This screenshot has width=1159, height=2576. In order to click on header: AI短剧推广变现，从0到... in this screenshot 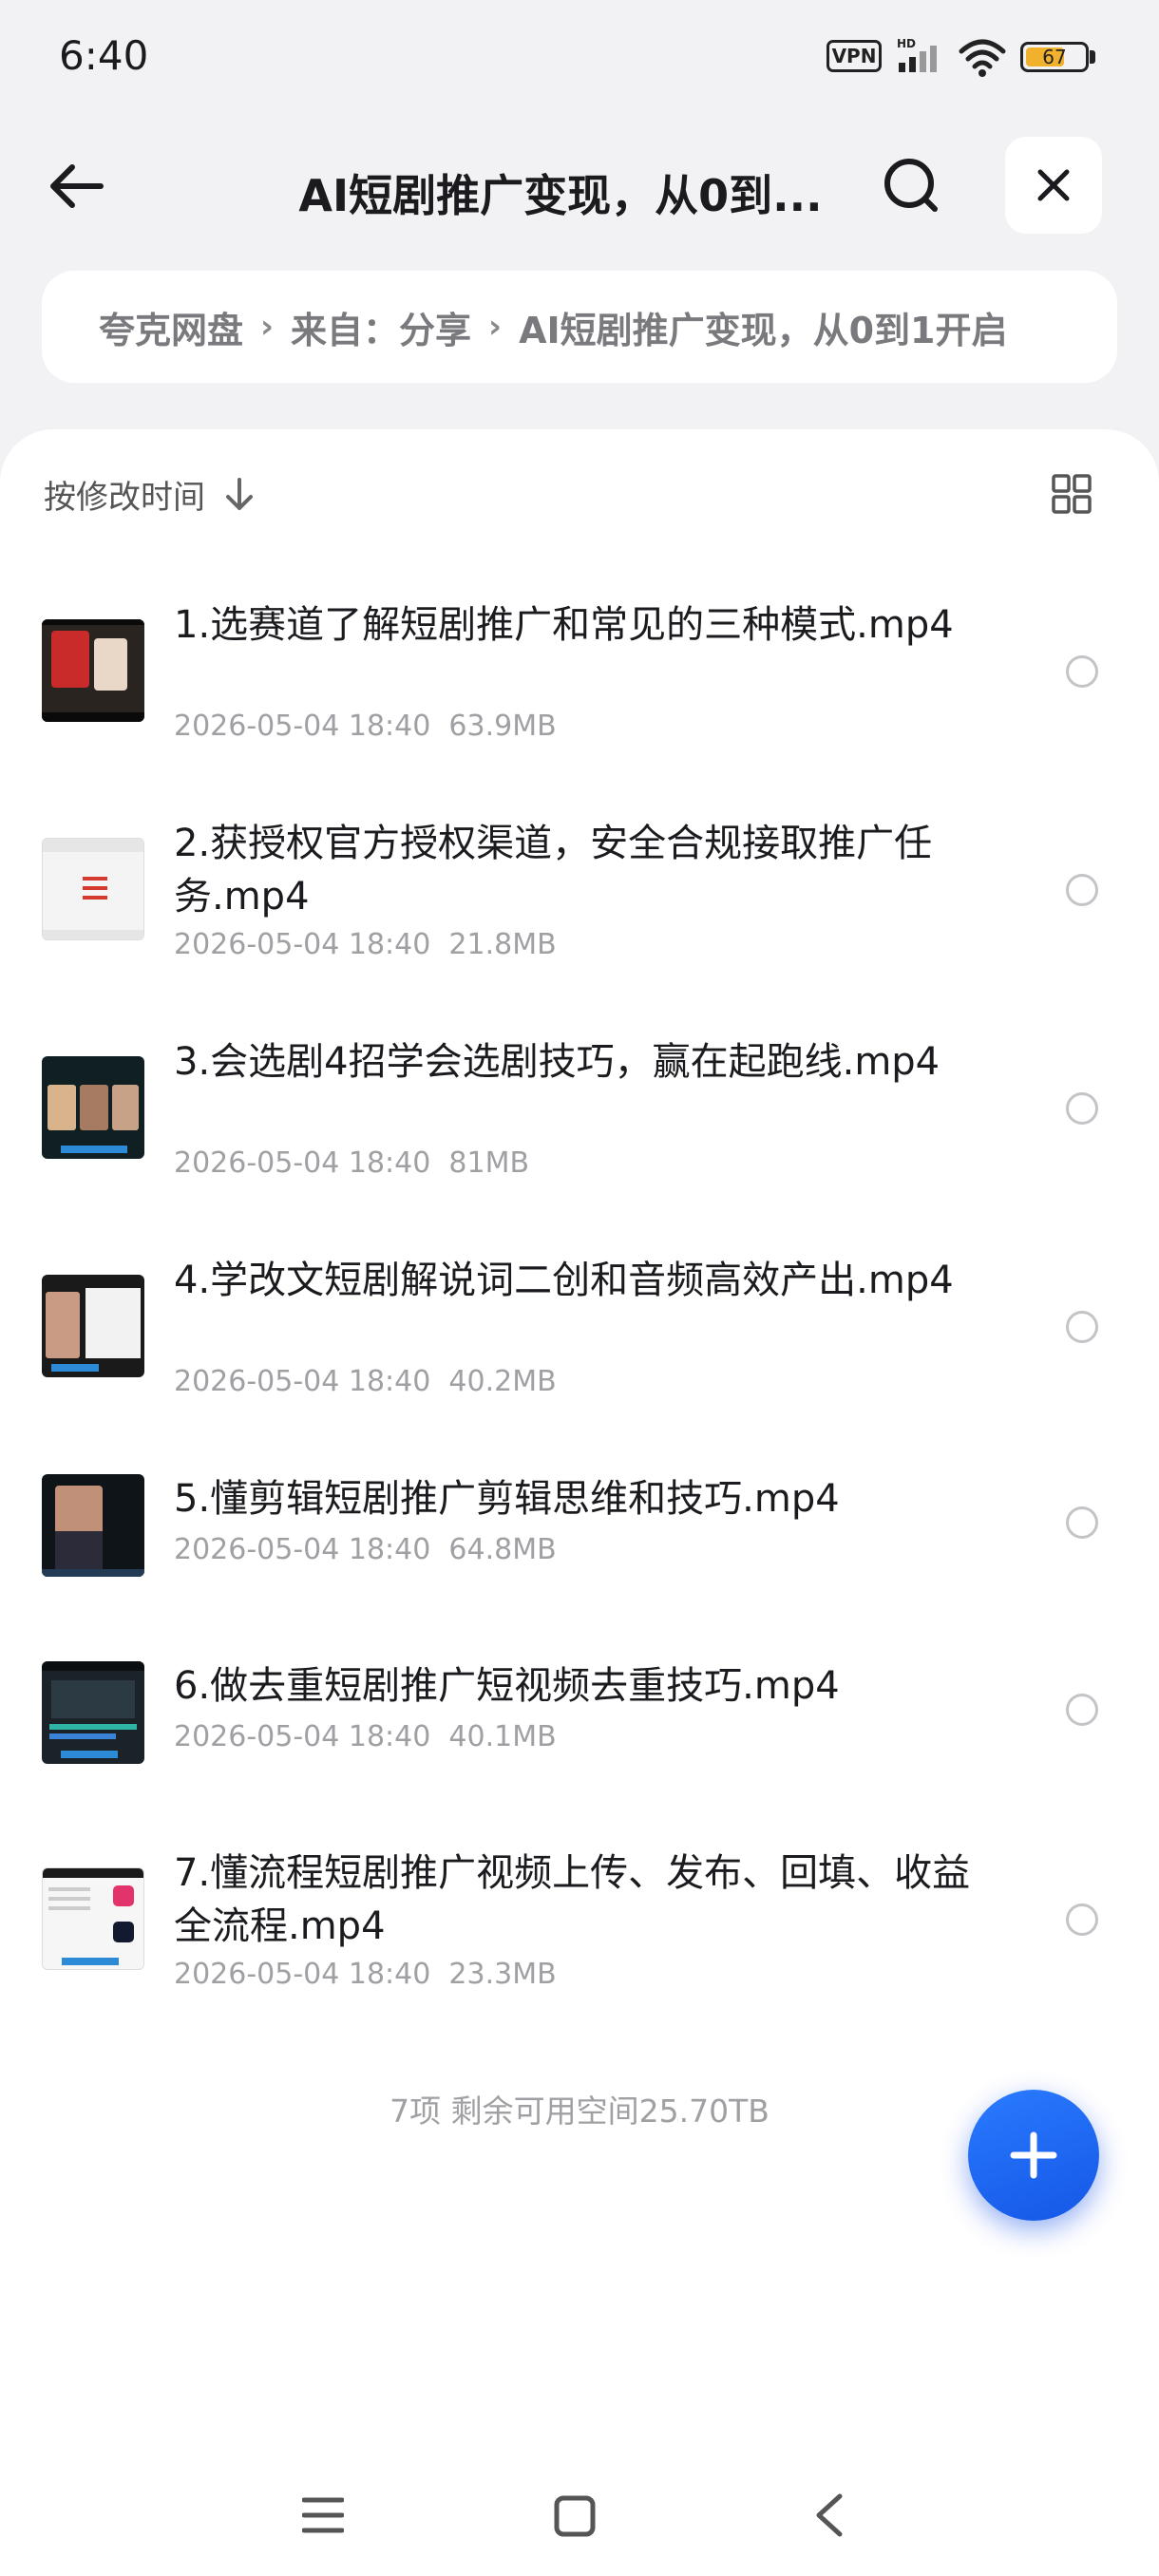, I will do `click(579, 185)`.